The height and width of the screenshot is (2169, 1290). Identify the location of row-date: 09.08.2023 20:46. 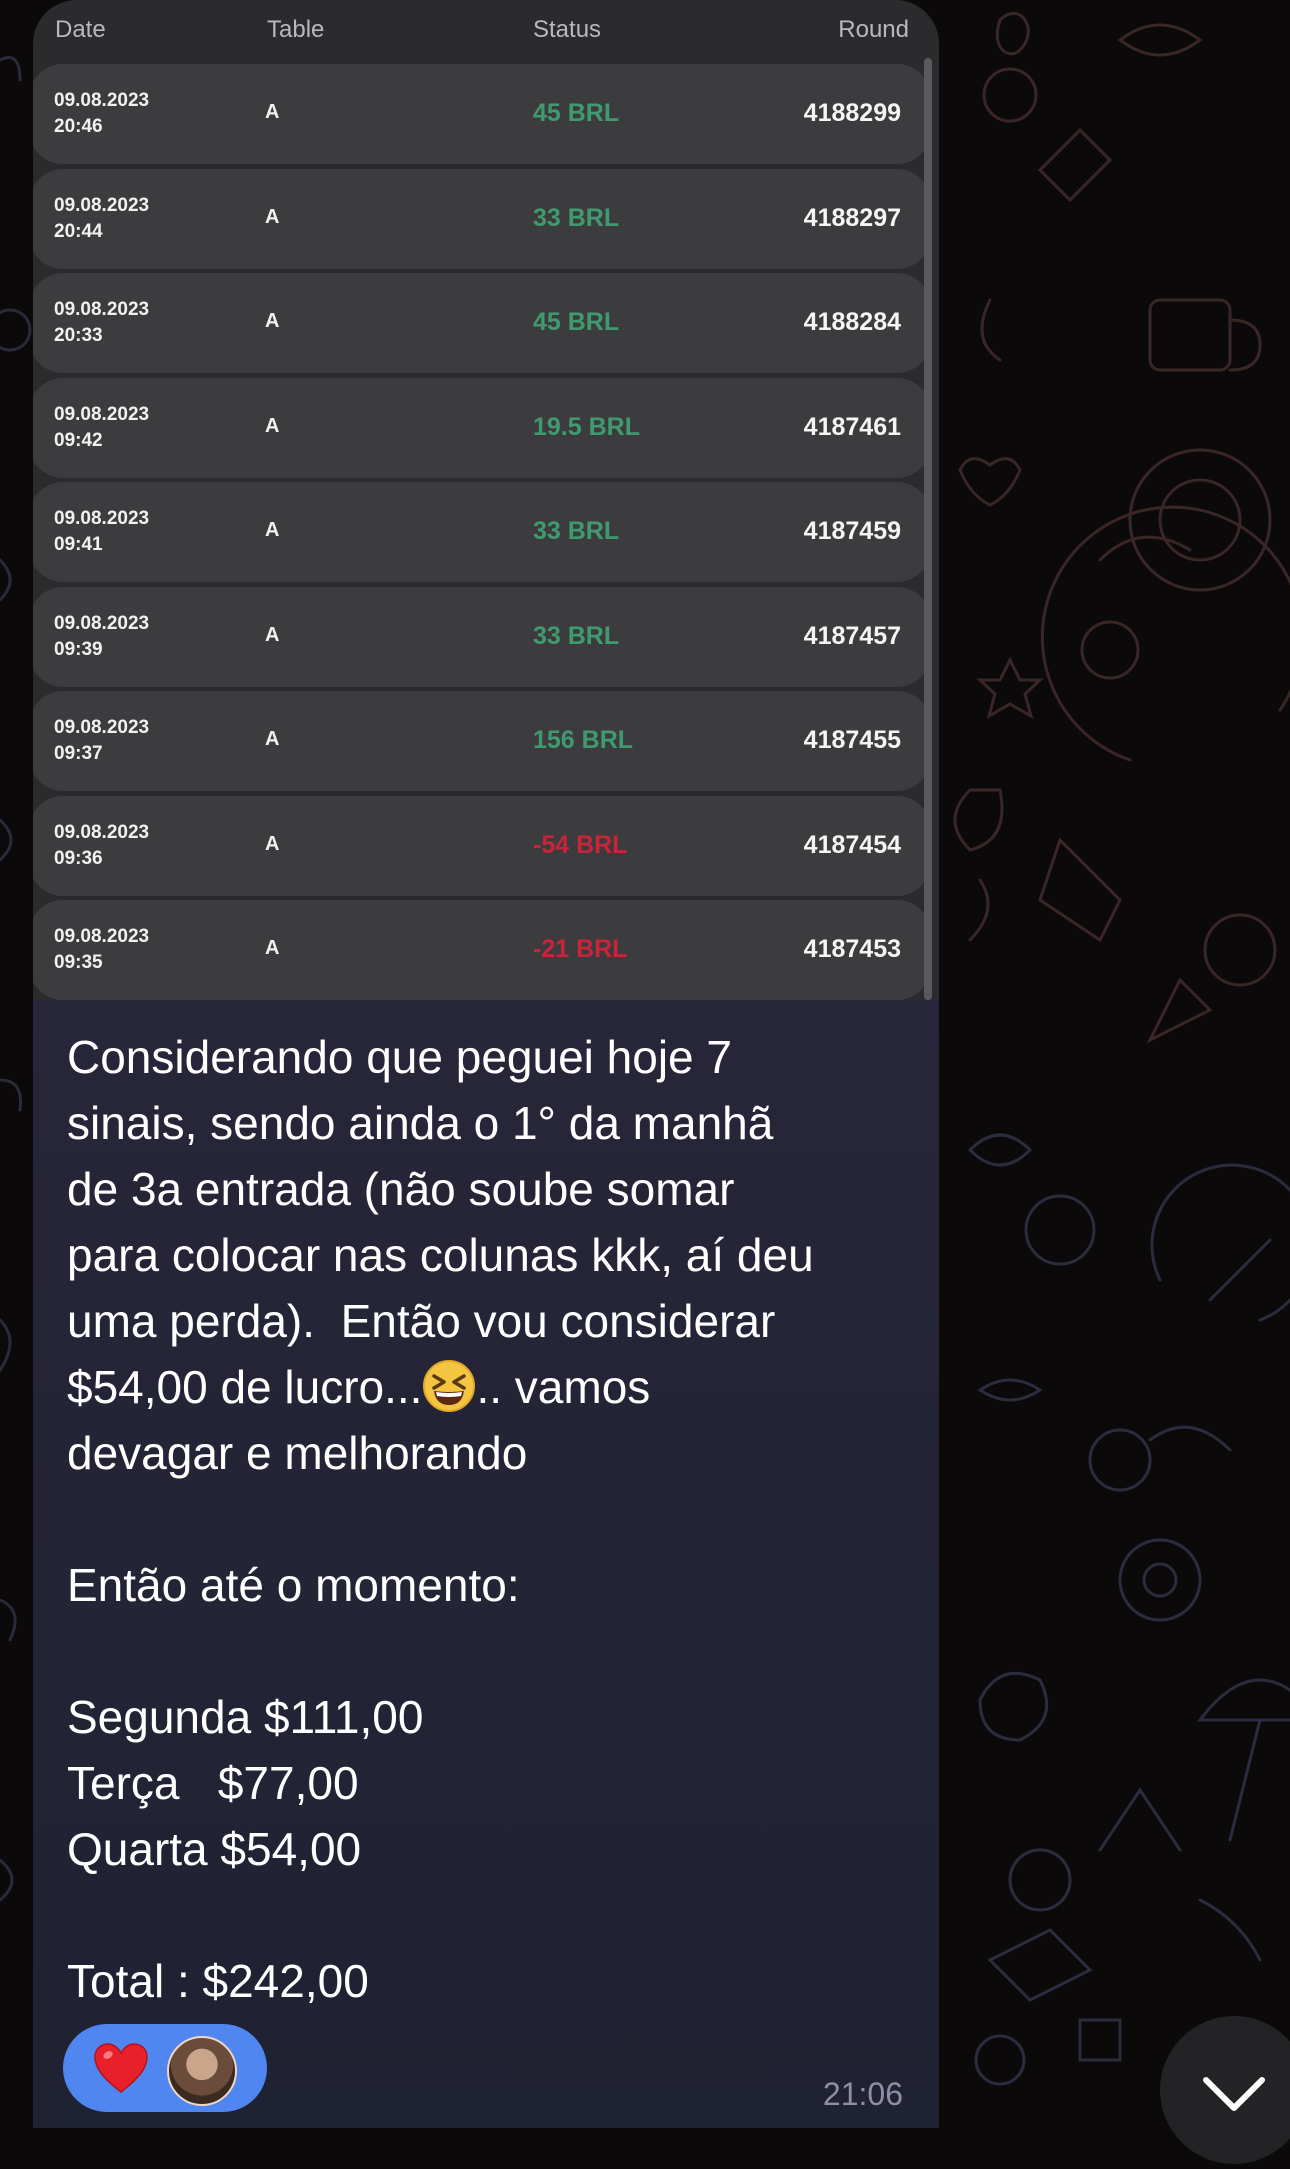
(102, 113).